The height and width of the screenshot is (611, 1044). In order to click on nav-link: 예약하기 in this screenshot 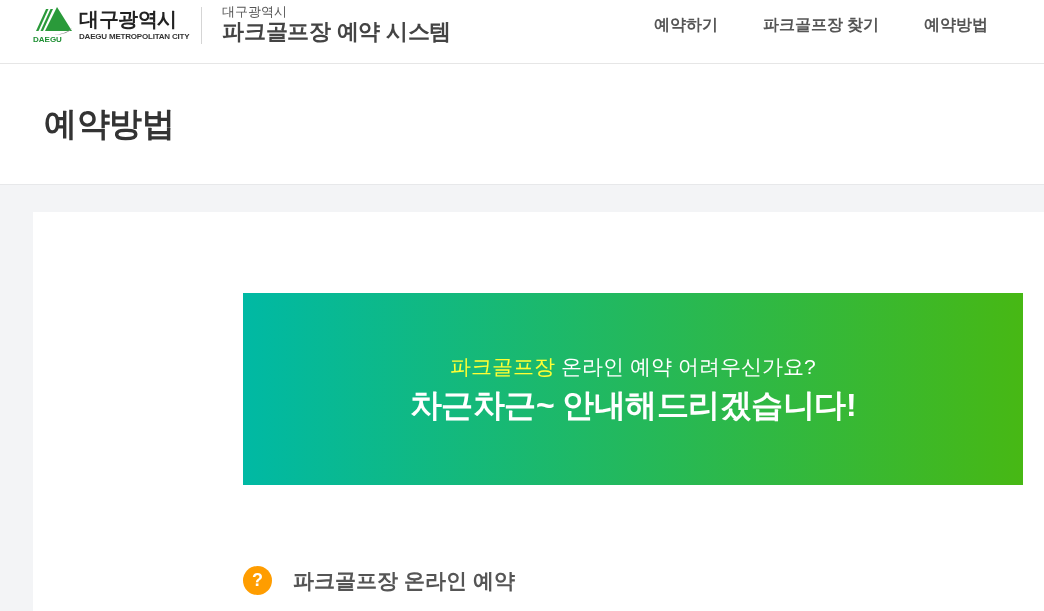, I will do `click(685, 25)`.